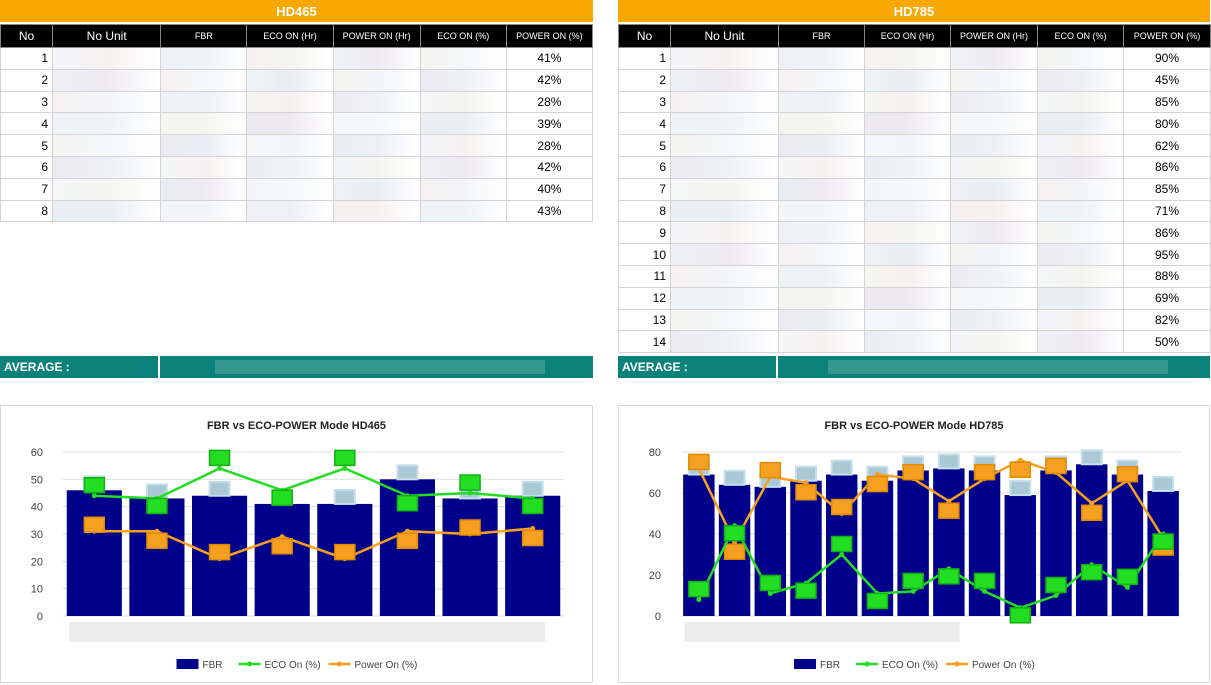 Image resolution: width=1211 pixels, height=685 pixels. I want to click on table-row: 6 42%, so click(297, 167).